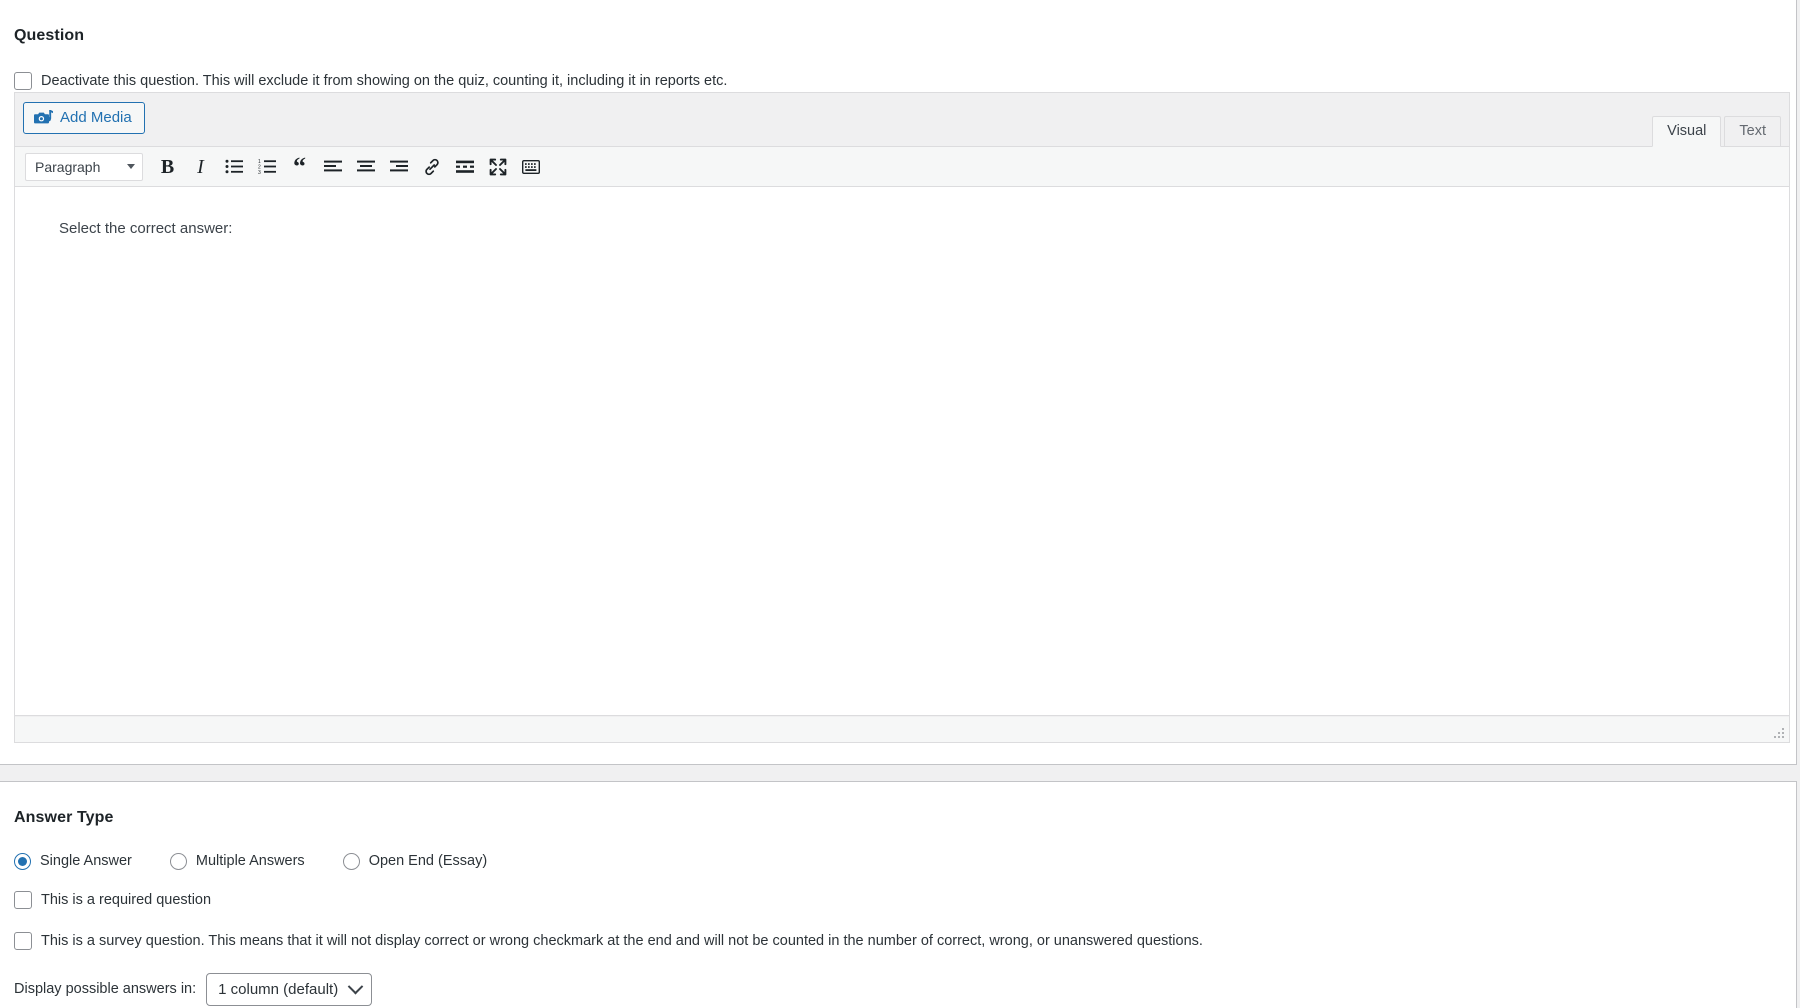 The height and width of the screenshot is (1008, 1800). I want to click on numbered-list-icon: 1 2 3, so click(266, 167).